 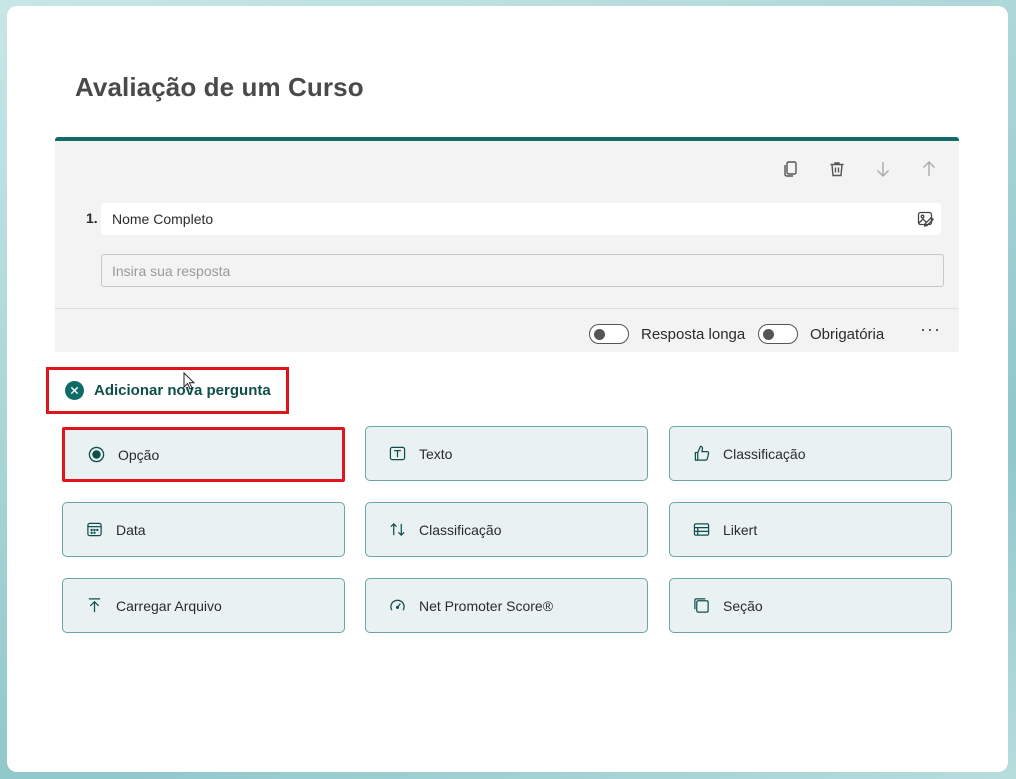 I want to click on option-type-rating: Classificação, so click(x=810, y=453).